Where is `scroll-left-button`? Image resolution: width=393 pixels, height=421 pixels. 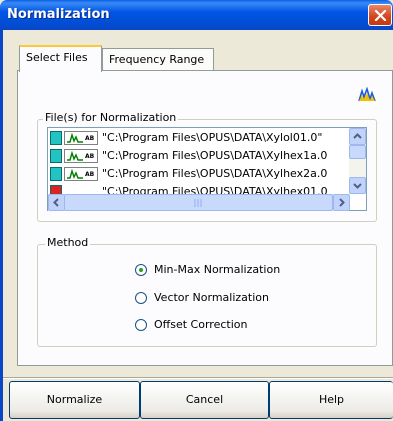 scroll-left-button is located at coordinates (56, 202).